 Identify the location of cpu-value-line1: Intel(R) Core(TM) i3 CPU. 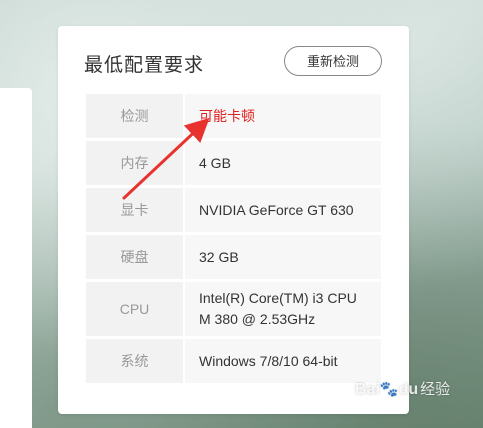
(278, 298).